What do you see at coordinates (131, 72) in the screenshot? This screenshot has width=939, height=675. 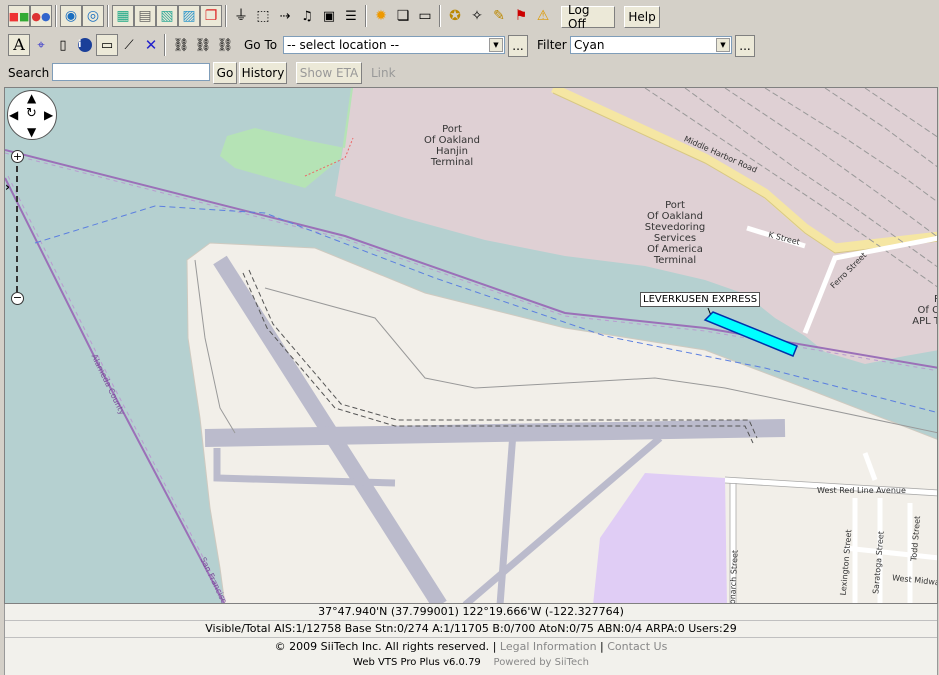 I see `search-input` at bounding box center [131, 72].